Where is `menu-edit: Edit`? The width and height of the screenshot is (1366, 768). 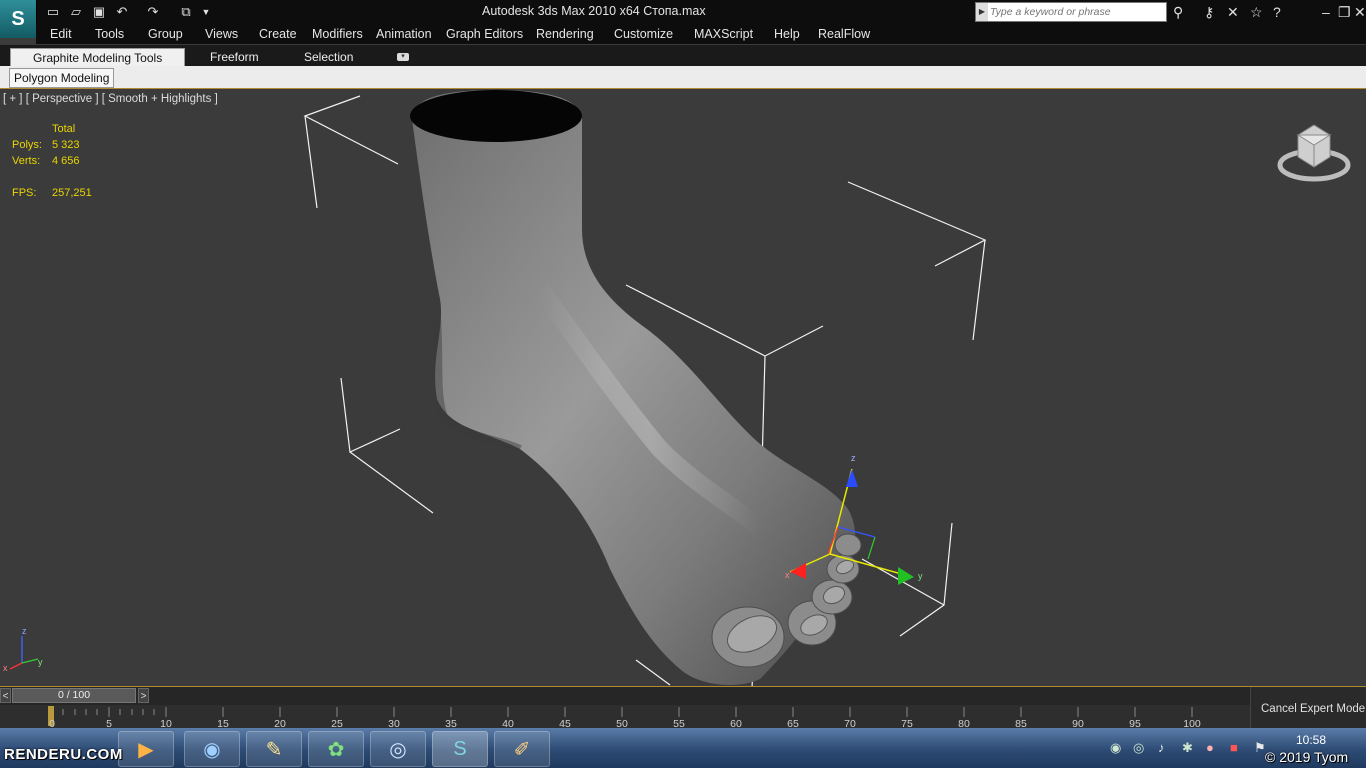
menu-edit: Edit is located at coordinates (61, 34).